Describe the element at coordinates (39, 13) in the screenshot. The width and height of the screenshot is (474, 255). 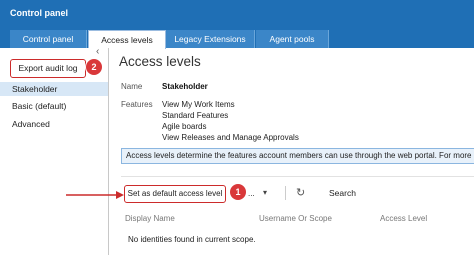
I see `app-title: Control panel` at that location.